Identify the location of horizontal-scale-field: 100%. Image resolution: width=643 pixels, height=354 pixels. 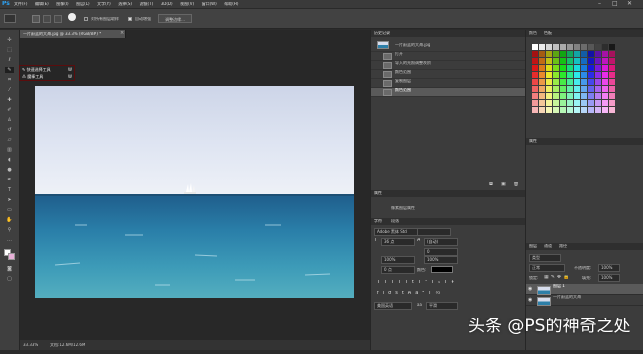
(441, 260).